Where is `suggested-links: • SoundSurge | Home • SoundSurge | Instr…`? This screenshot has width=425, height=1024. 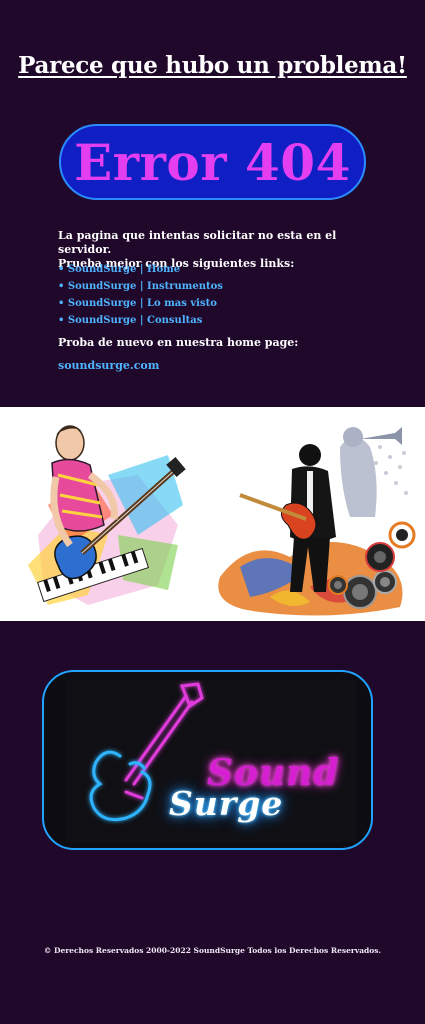 suggested-links: • SoundSurge | Home • SoundSurge | Instr… is located at coordinates (218, 298).